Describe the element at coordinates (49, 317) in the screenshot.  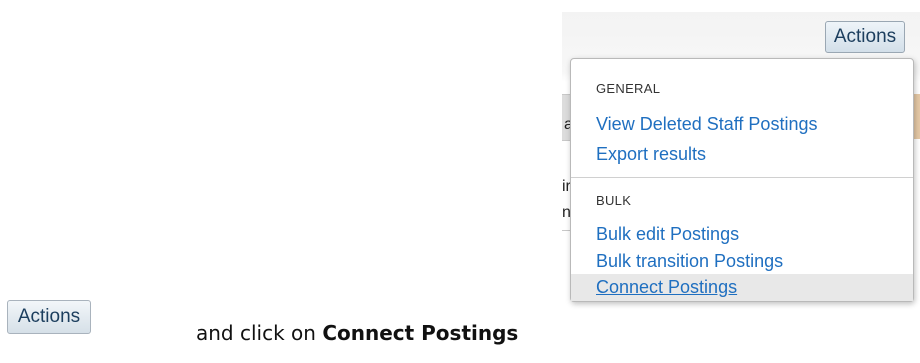
I see `actions-button-example: Actions` at that location.